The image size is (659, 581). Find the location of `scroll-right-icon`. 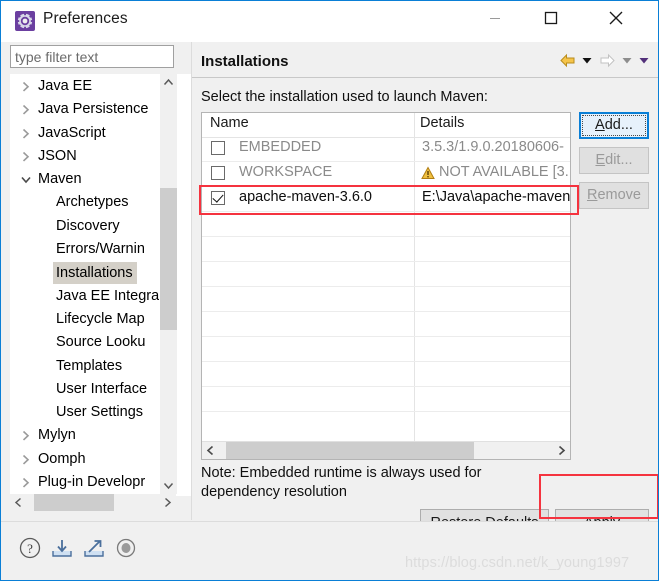

scroll-right-icon is located at coordinates (167, 502).